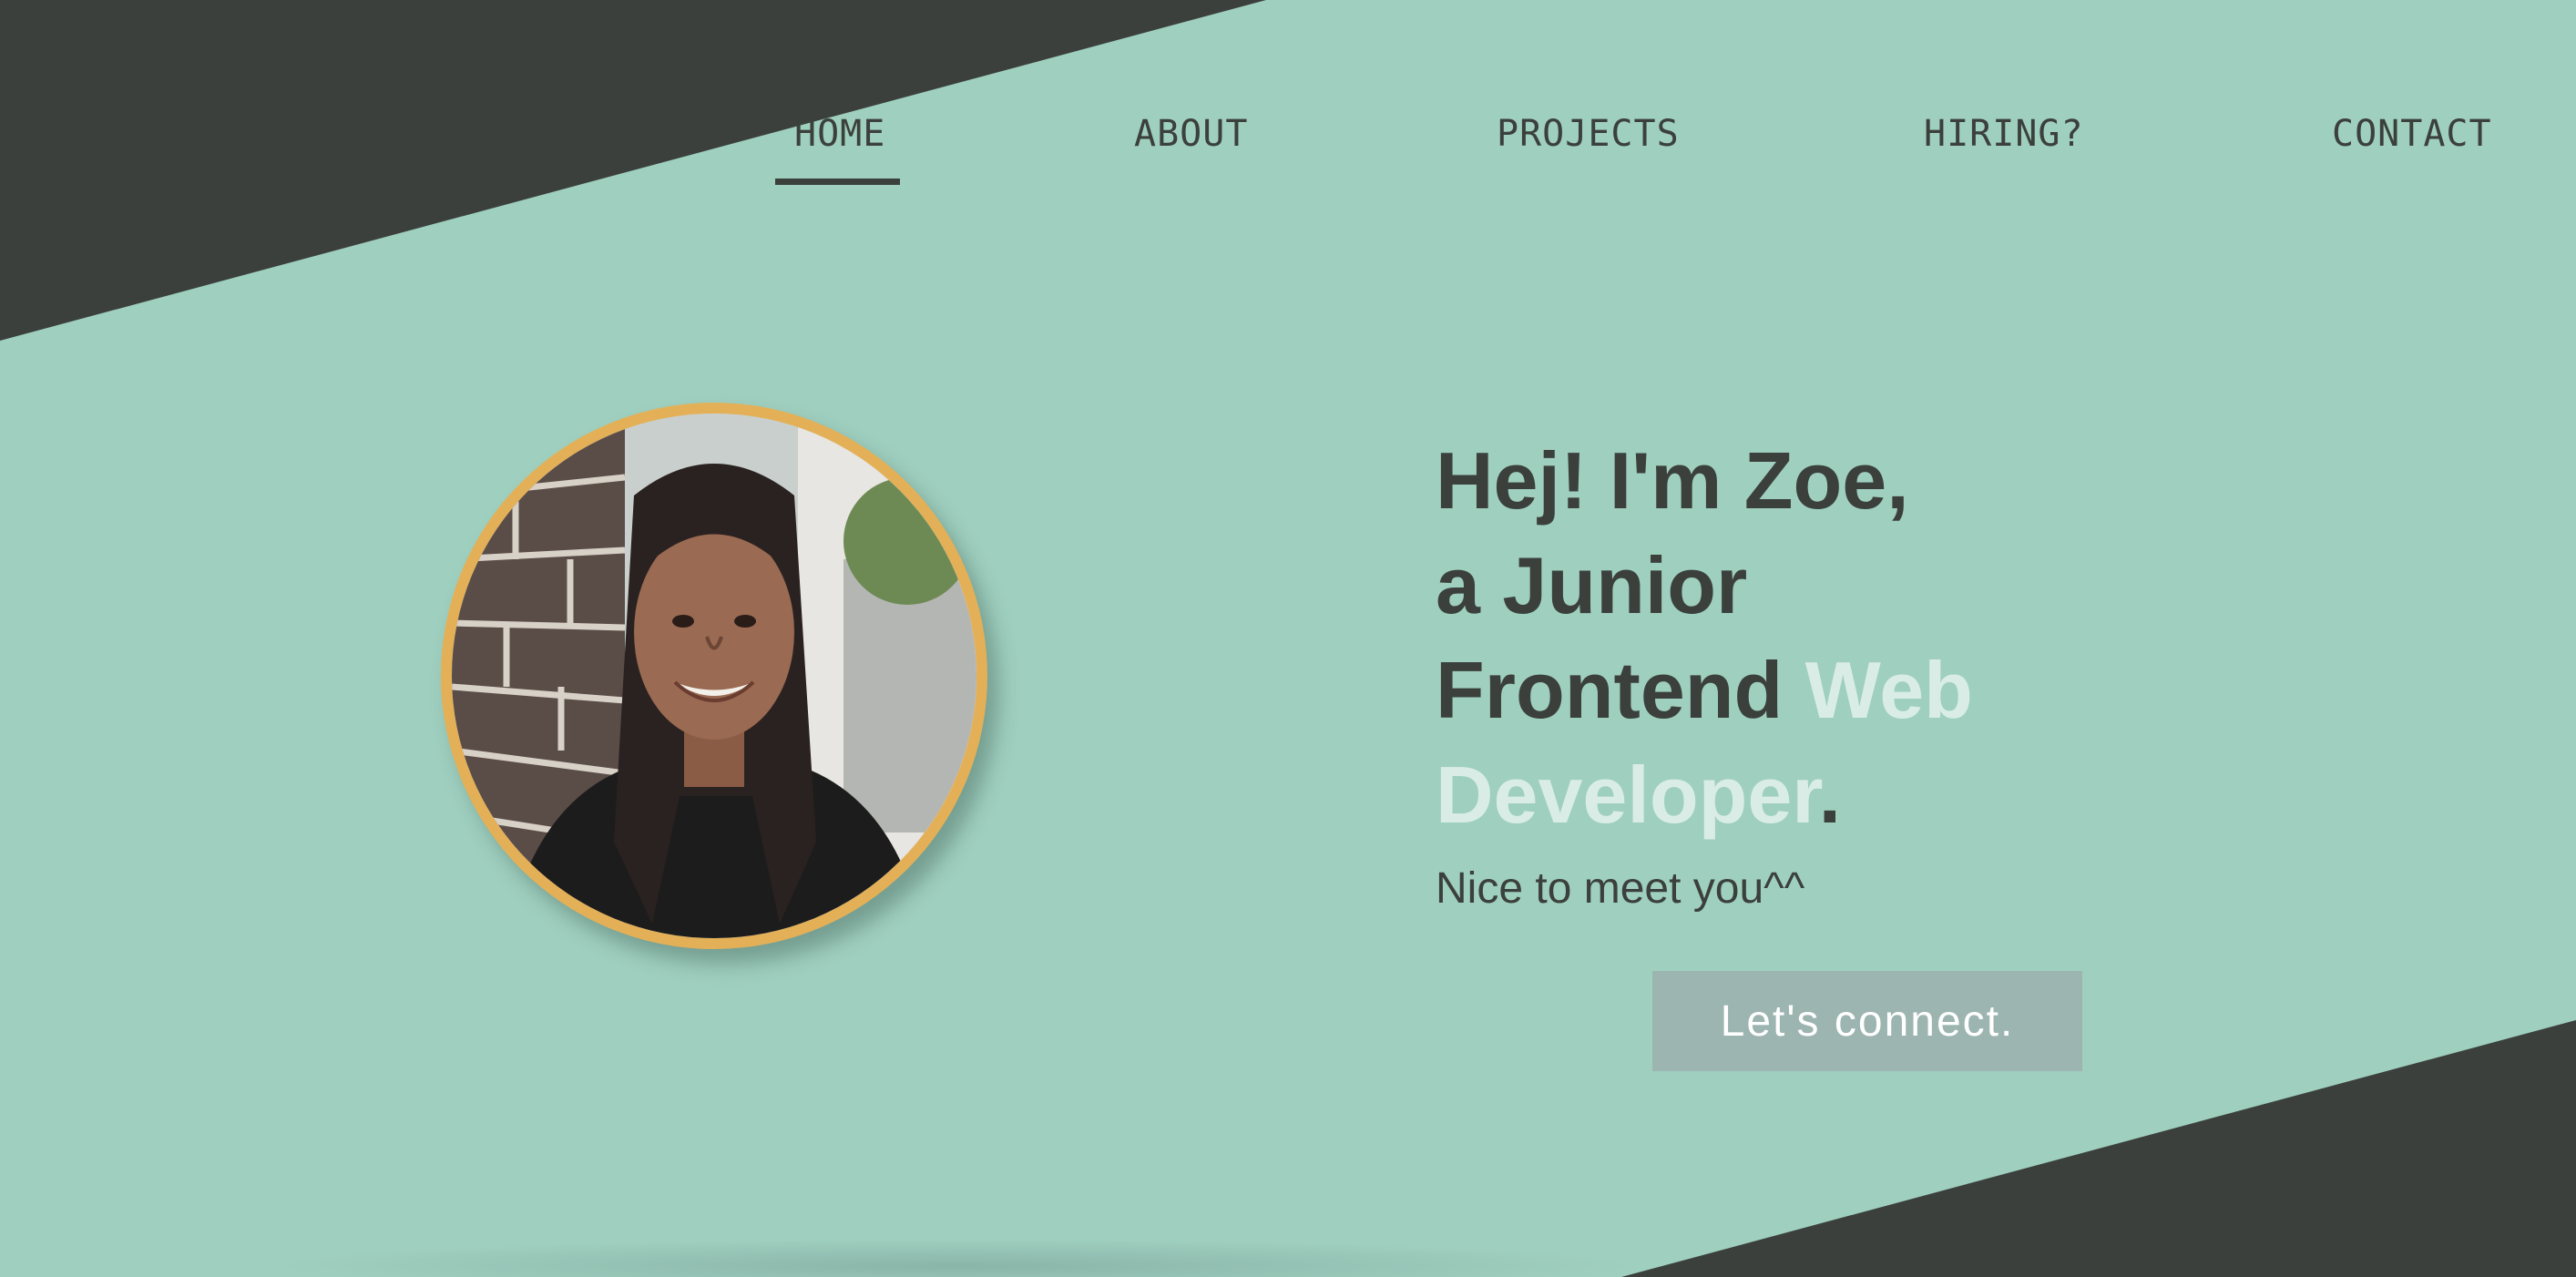 This screenshot has width=2576, height=1277. I want to click on nav-item-home: HOME, so click(839, 134).